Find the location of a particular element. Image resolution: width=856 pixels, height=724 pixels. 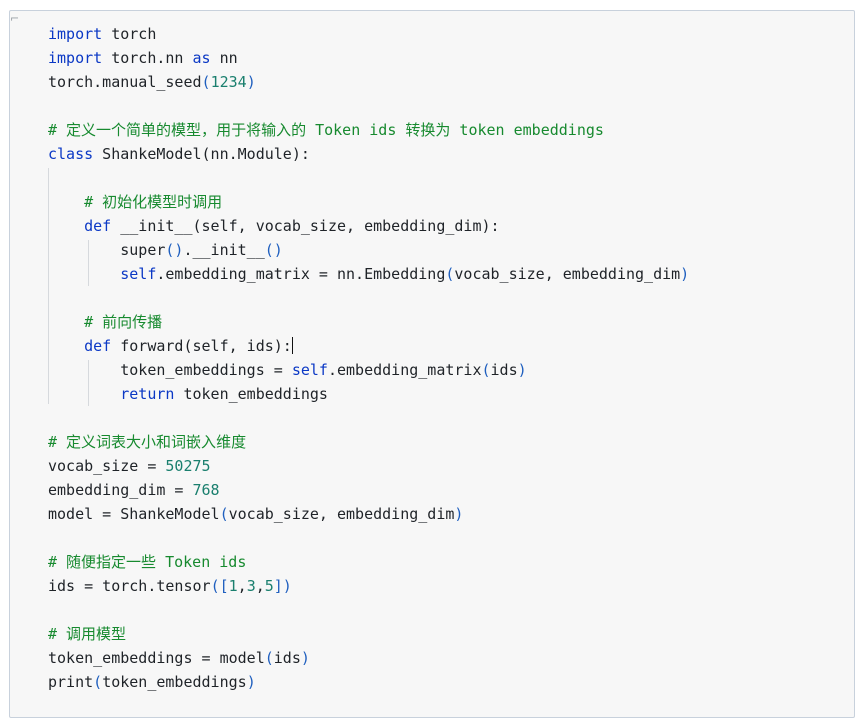

code-line: def forward(self, ids): is located at coordinates (170, 346).